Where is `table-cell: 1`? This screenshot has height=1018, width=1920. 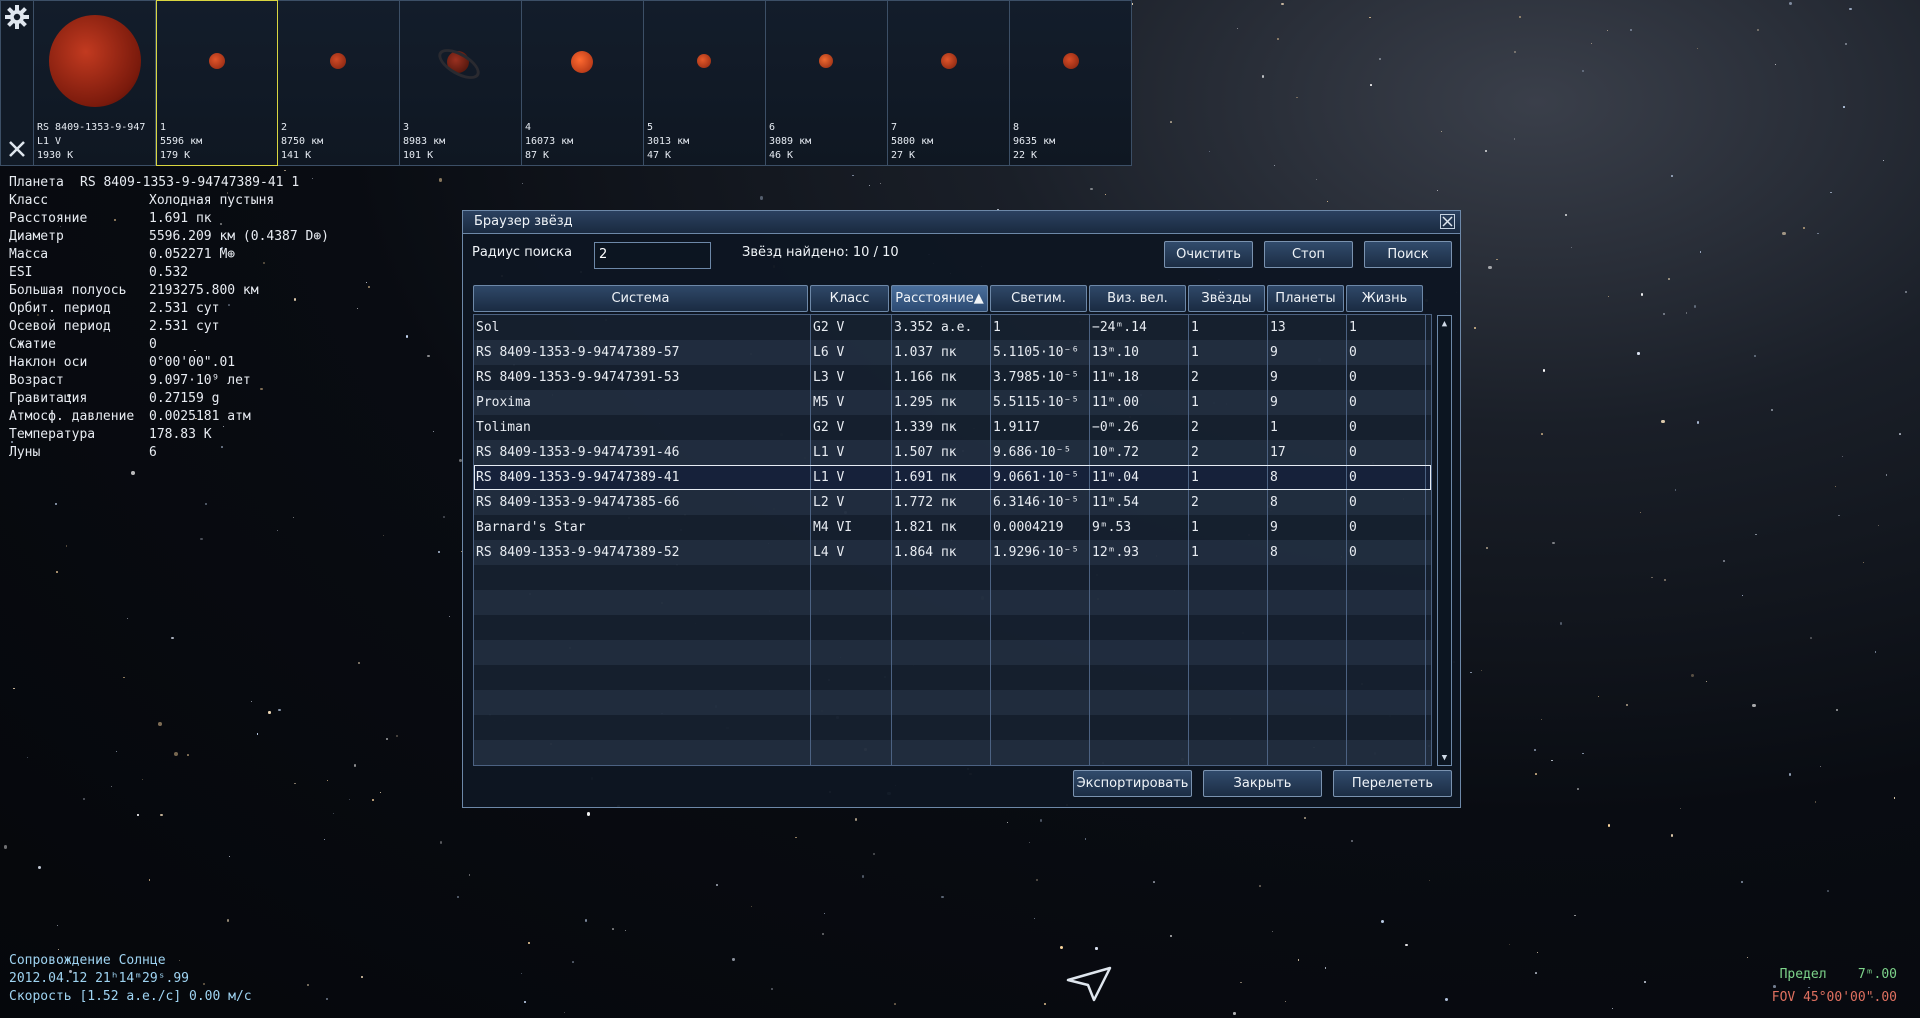 table-cell: 1 is located at coordinates (1228, 327).